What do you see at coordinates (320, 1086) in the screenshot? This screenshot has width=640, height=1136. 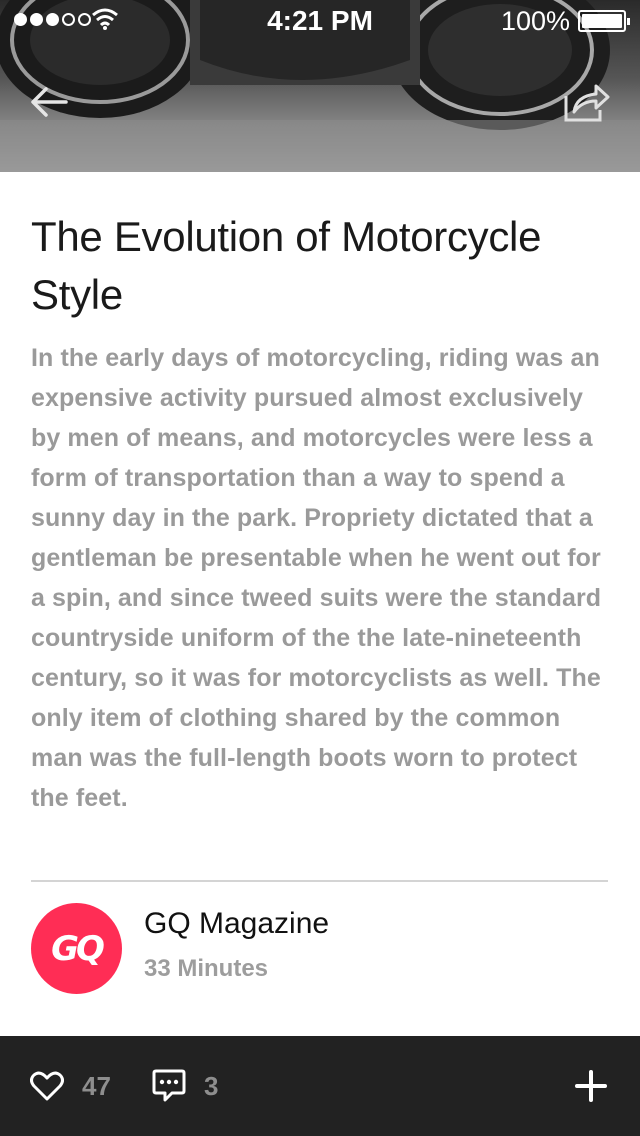 I see `bottom-action-bar: 47 3` at bounding box center [320, 1086].